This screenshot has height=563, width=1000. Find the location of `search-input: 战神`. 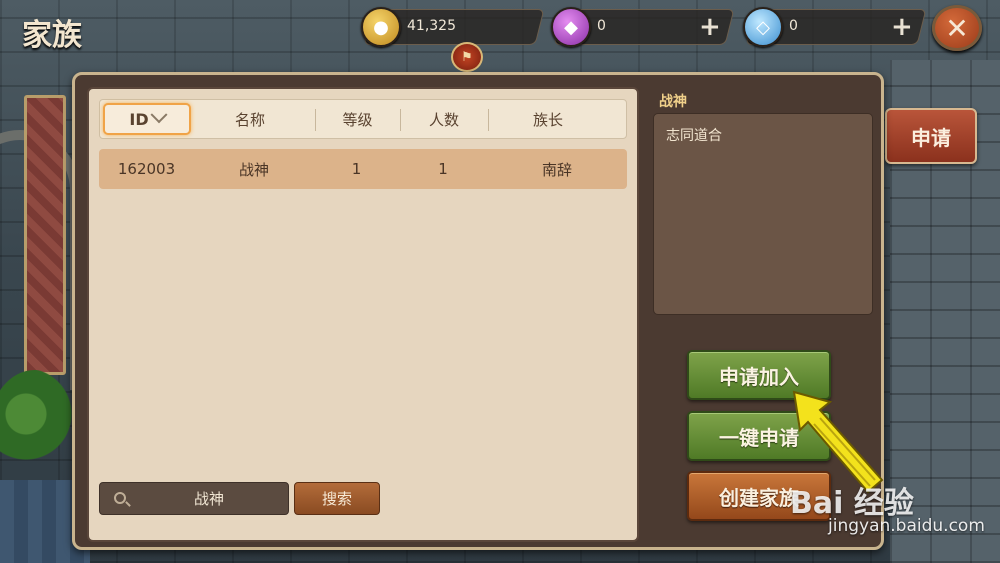

search-input: 战神 is located at coordinates (194, 498).